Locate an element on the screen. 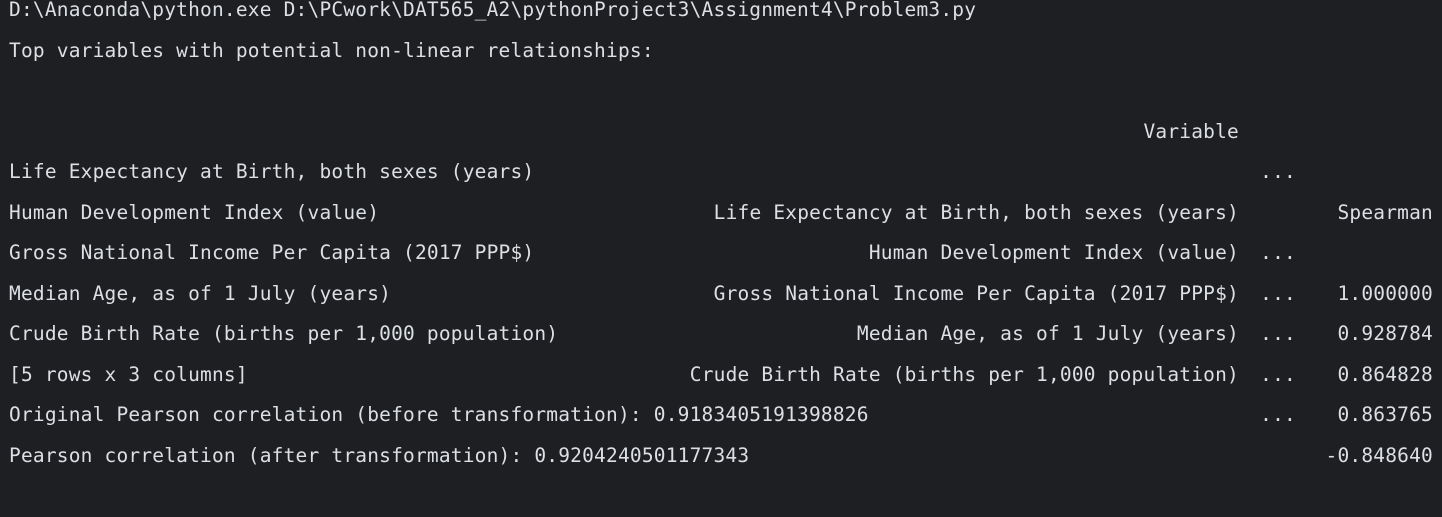 This screenshot has width=1442, height=517. table-shape-note: [5 rows x 3 columns] is located at coordinates (128, 374).